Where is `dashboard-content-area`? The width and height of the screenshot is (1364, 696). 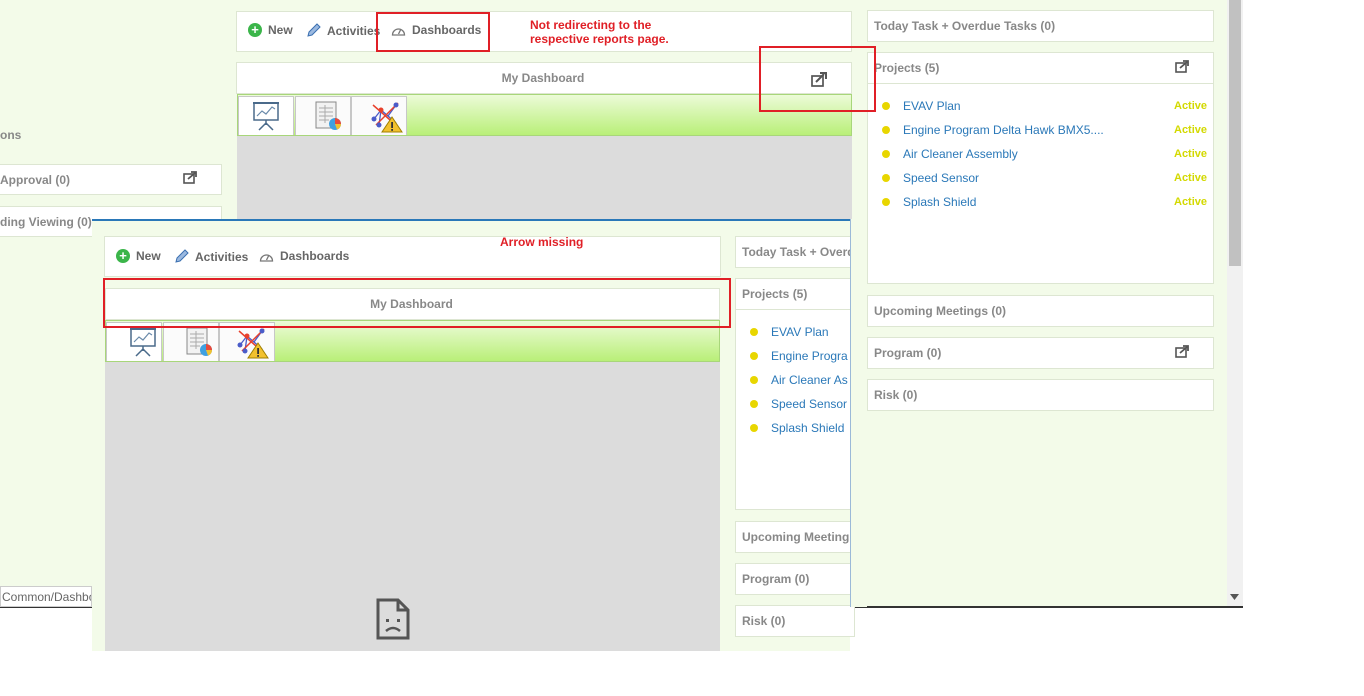
dashboard-content-area is located at coordinates (544, 178).